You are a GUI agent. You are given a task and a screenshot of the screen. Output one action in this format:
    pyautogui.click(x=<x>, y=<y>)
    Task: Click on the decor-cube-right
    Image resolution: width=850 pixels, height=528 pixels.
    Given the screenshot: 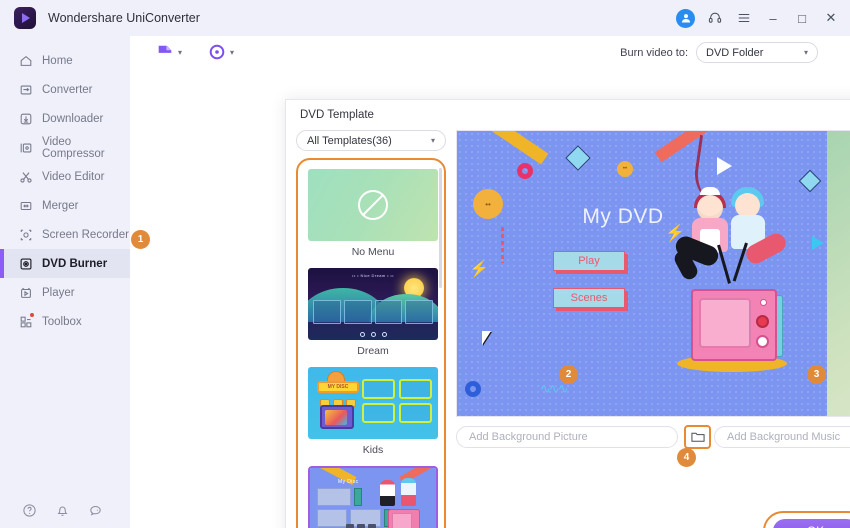 What is the action you would take?
    pyautogui.click(x=810, y=181)
    